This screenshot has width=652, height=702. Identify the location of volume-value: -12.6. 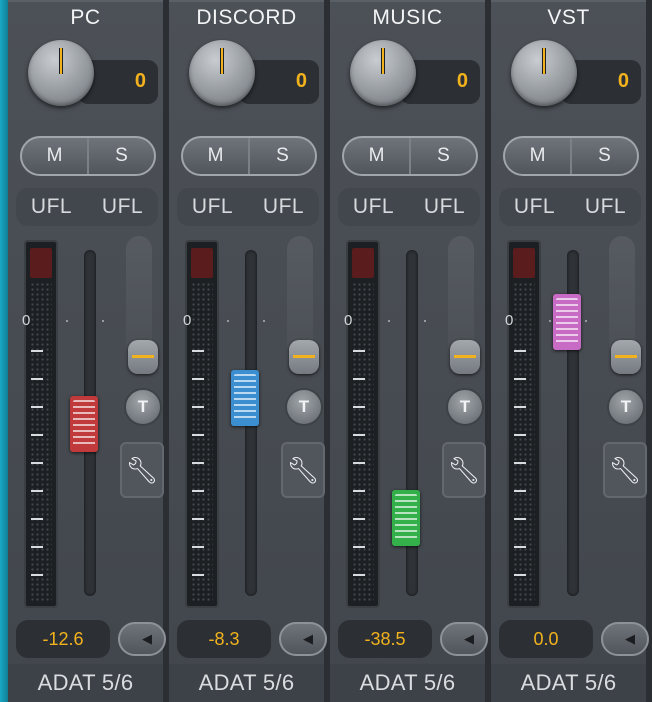
(63, 639).